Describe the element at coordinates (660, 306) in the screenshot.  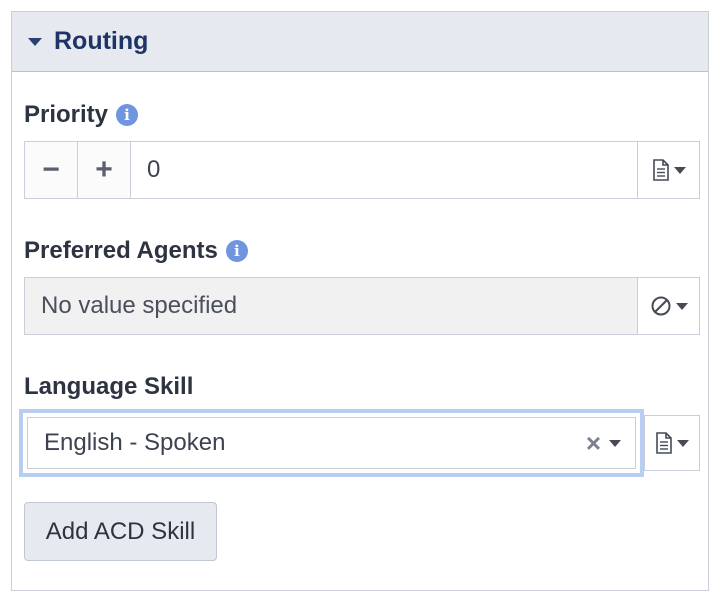
I see `no-value-icon` at that location.